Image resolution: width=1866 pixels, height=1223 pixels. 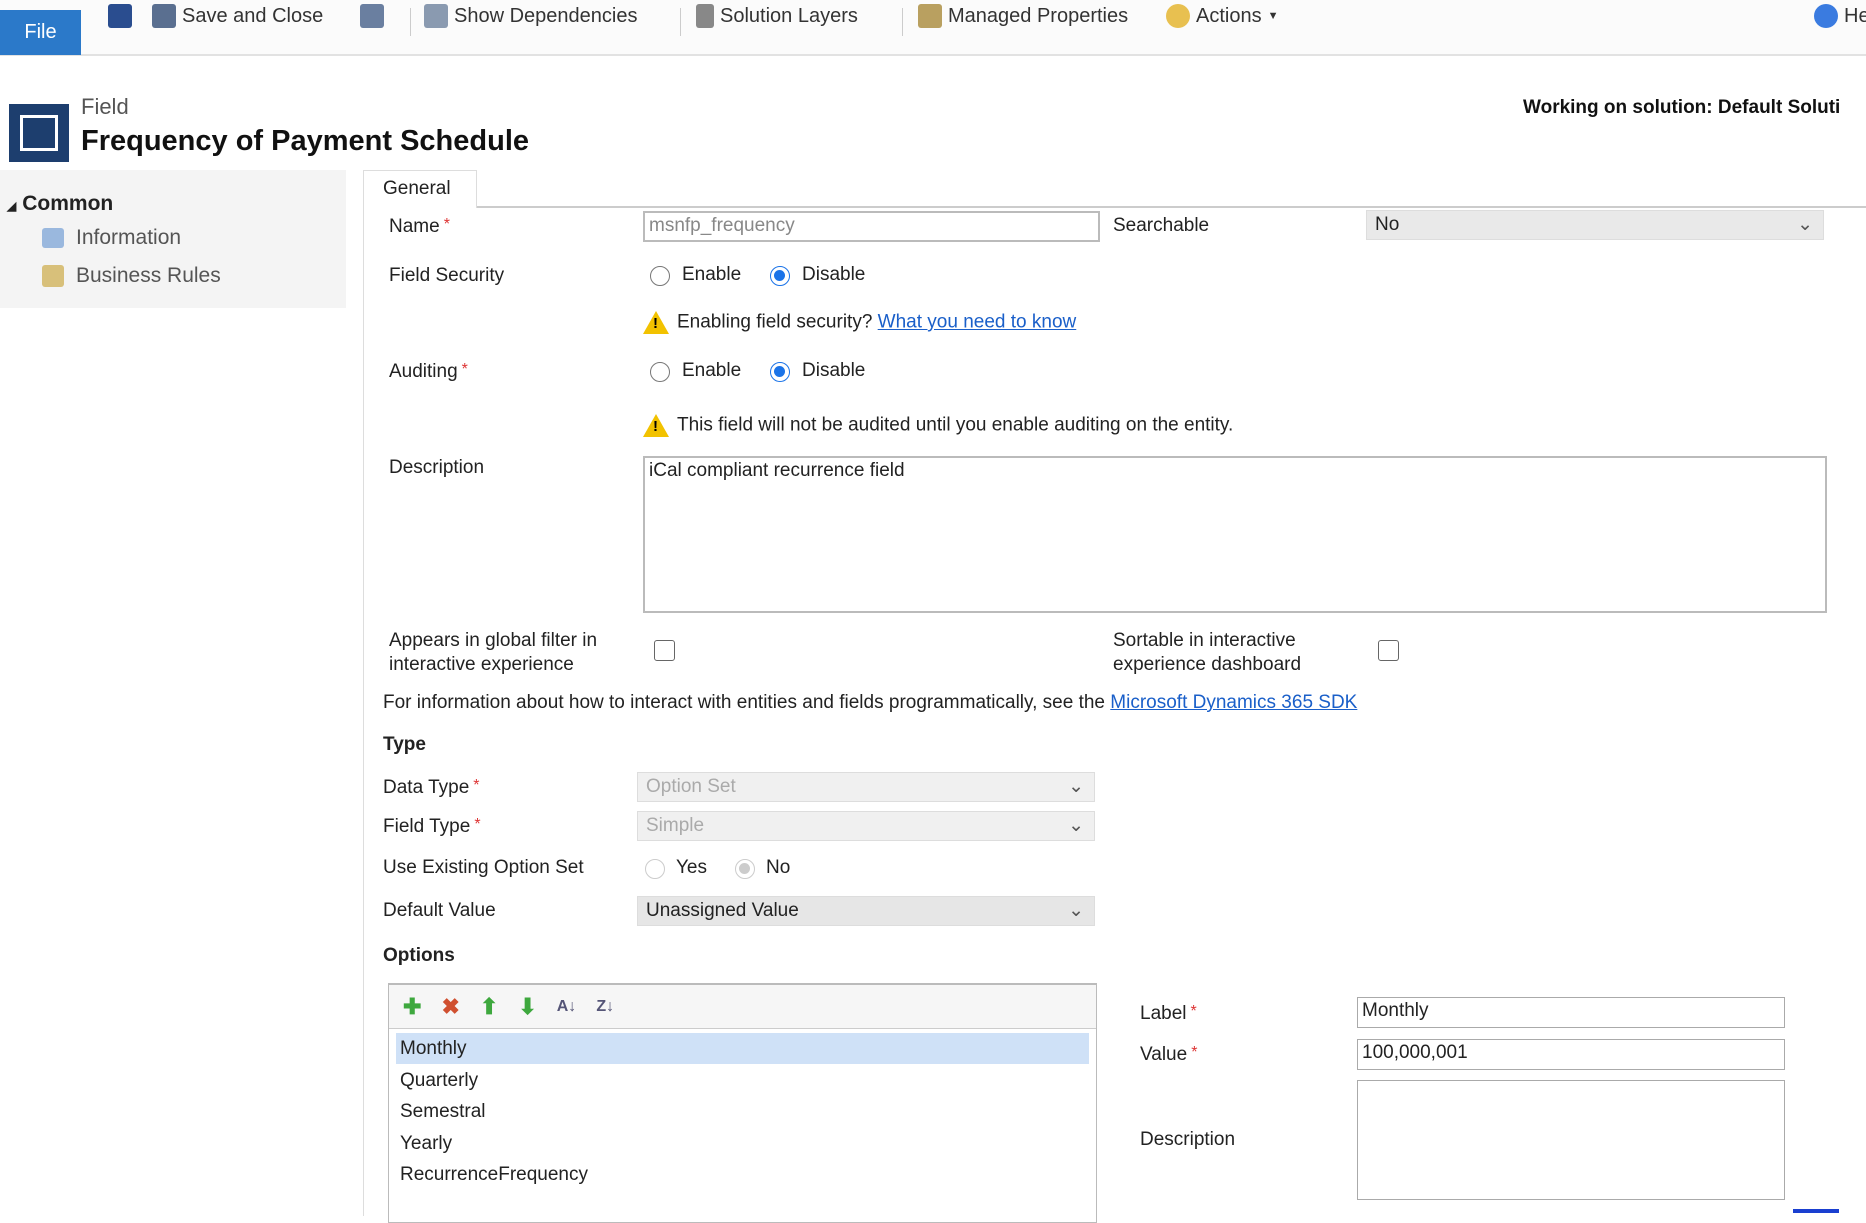 What do you see at coordinates (1233, 702) in the screenshot?
I see `sdk-link: Microsoft Dynamics 365 SDK` at bounding box center [1233, 702].